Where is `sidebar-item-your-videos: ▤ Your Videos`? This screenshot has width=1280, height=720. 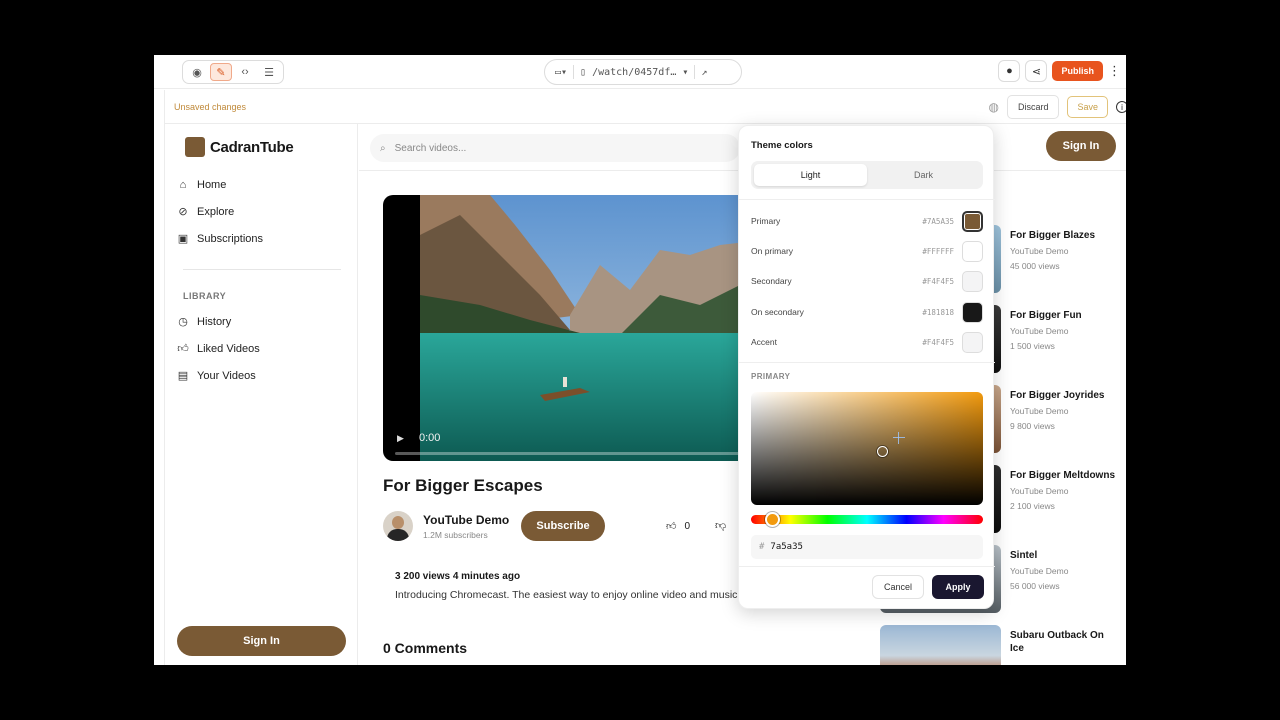 sidebar-item-your-videos: ▤ Your Videos is located at coordinates (262, 375).